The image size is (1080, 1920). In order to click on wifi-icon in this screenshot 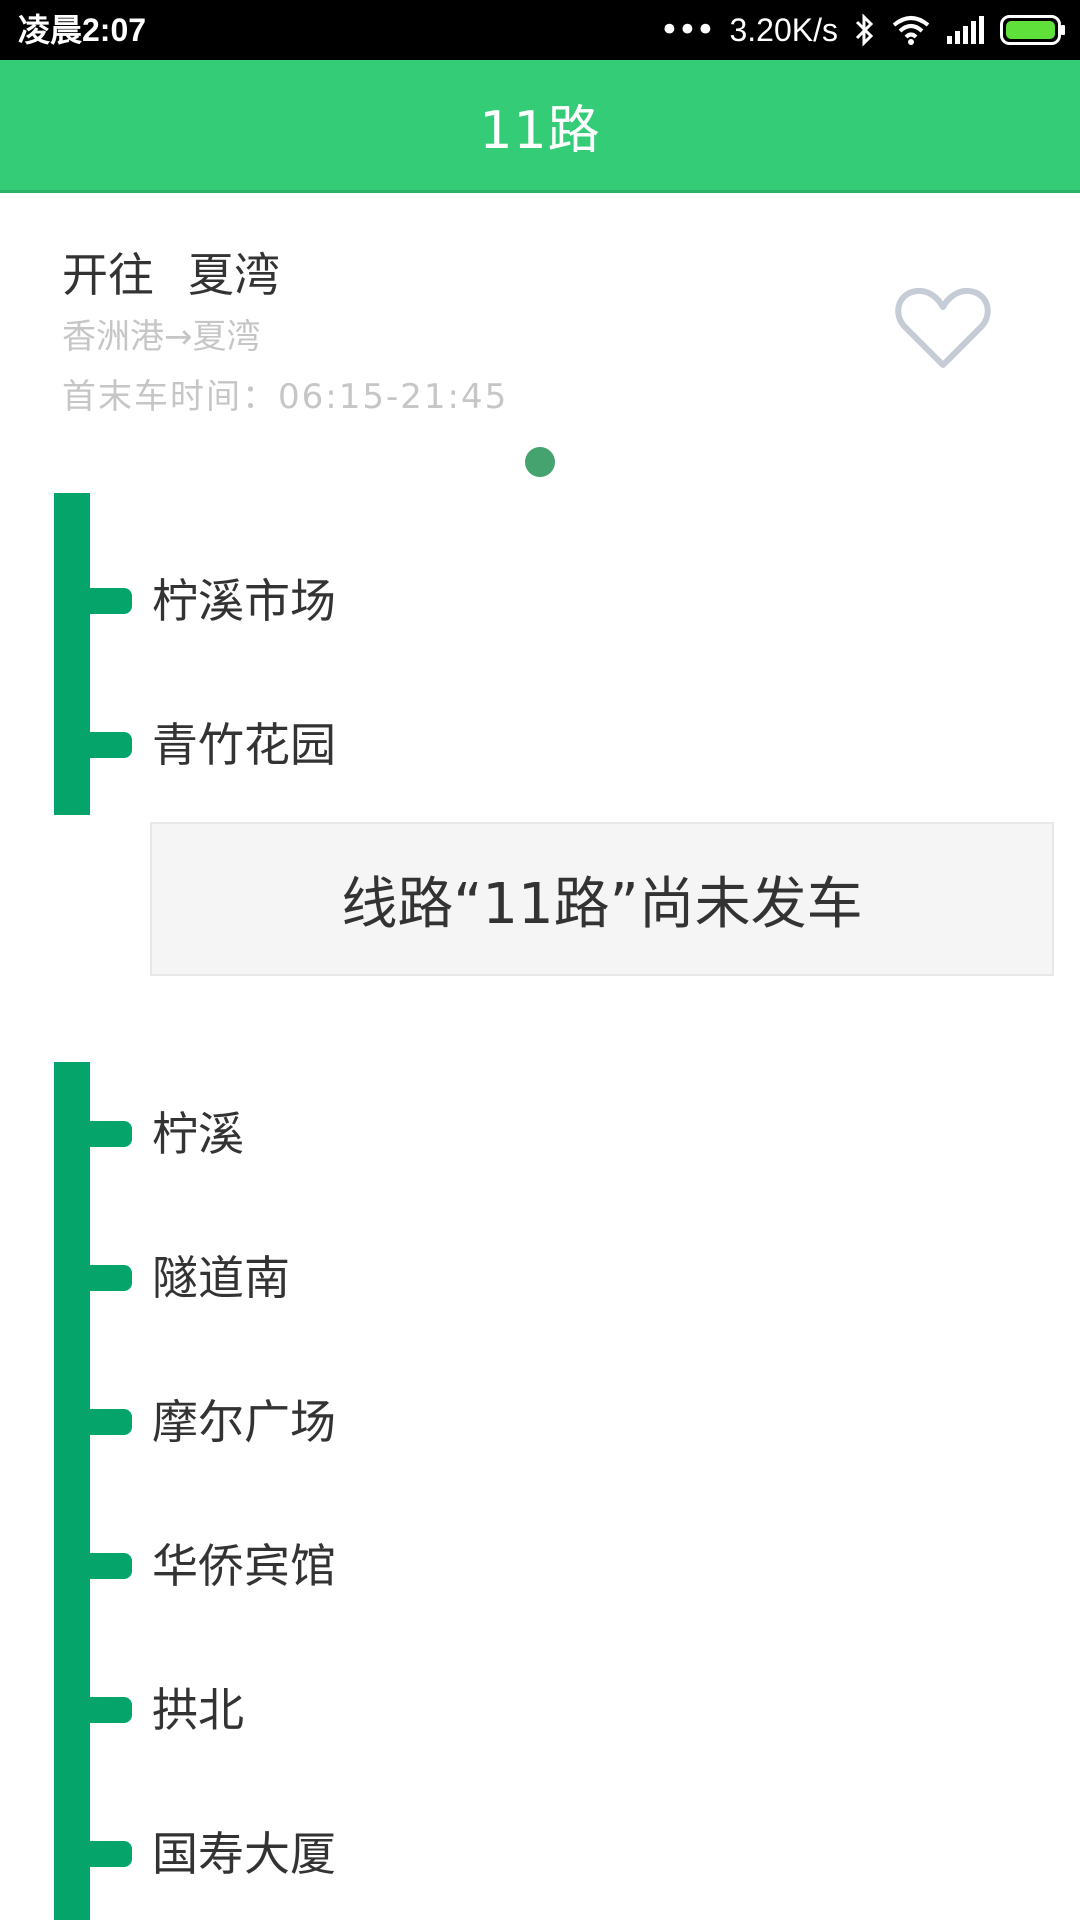, I will do `click(911, 30)`.